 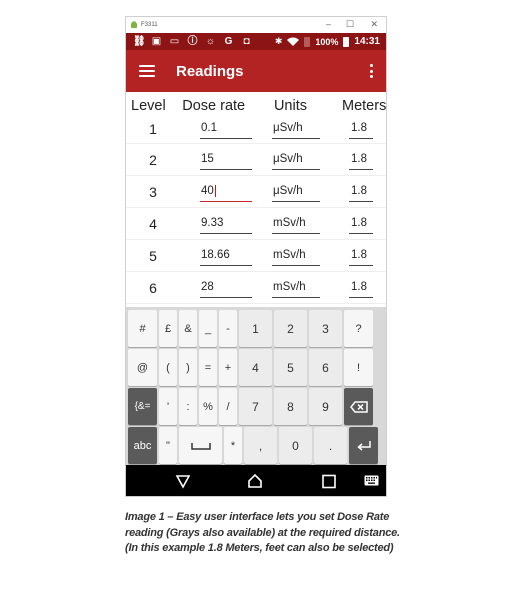 What do you see at coordinates (293, 41) in the screenshot?
I see `wifi-icon` at bounding box center [293, 41].